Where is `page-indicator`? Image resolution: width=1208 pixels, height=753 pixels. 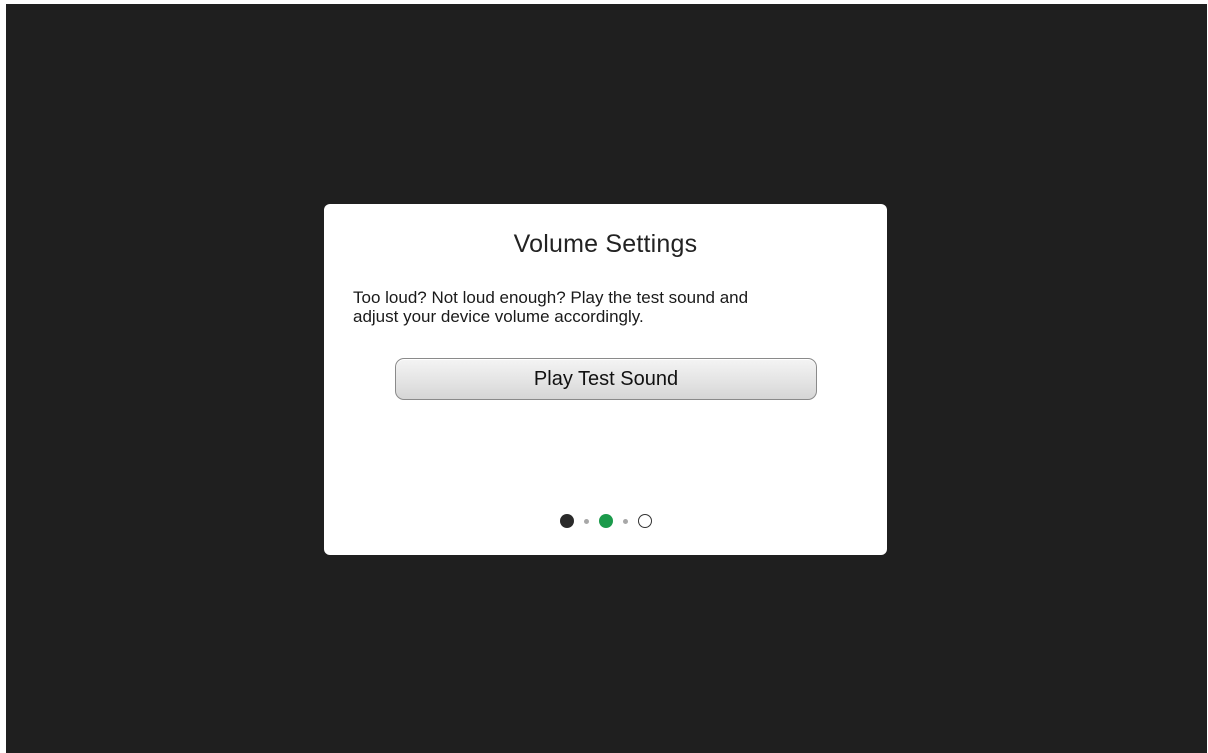 page-indicator is located at coordinates (605, 521).